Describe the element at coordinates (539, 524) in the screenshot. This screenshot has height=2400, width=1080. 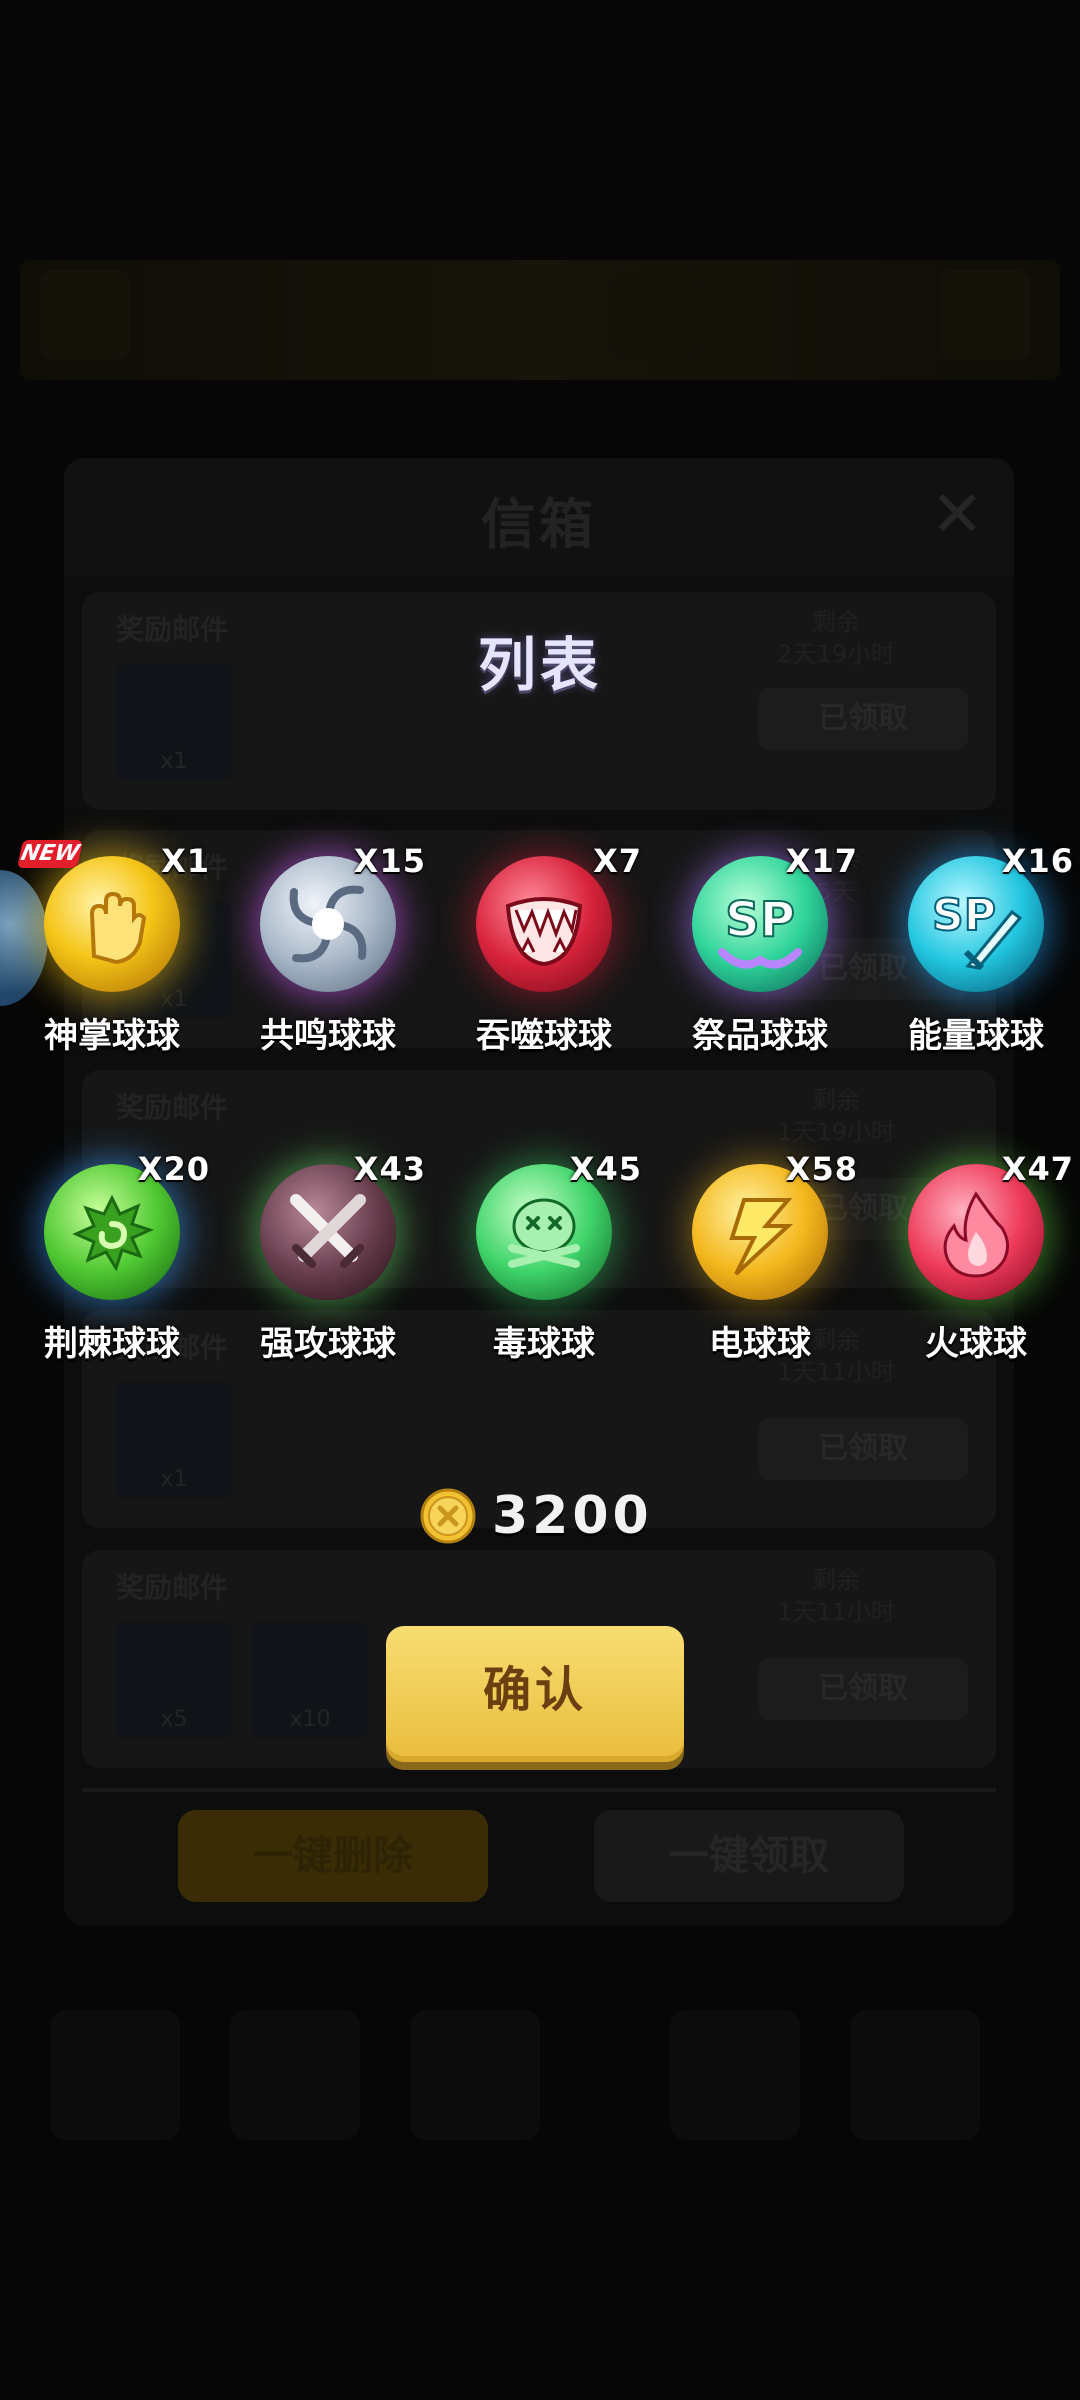
I see `mailbox-title: 信箱` at that location.